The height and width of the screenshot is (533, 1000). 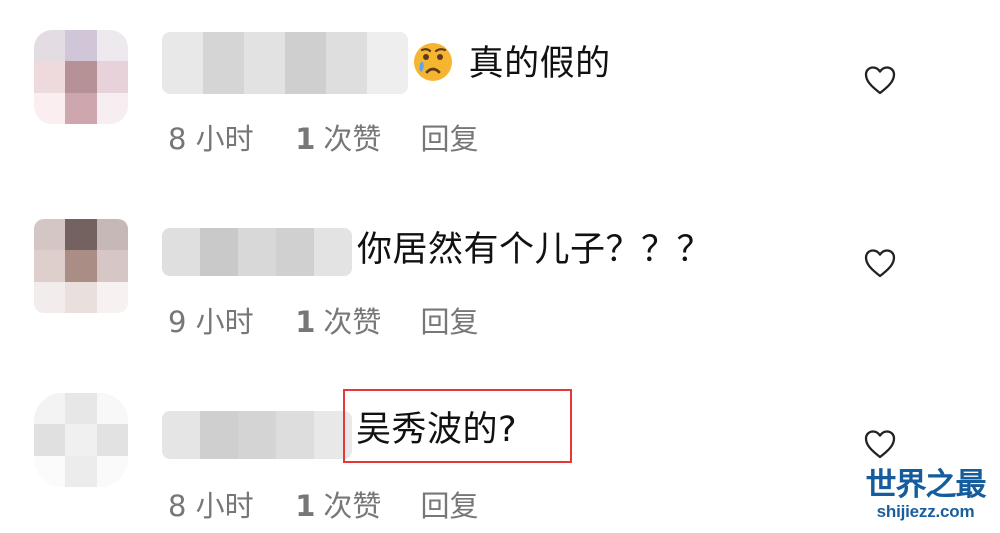 I want to click on comment-text: 吴秀波的?, so click(x=436, y=430).